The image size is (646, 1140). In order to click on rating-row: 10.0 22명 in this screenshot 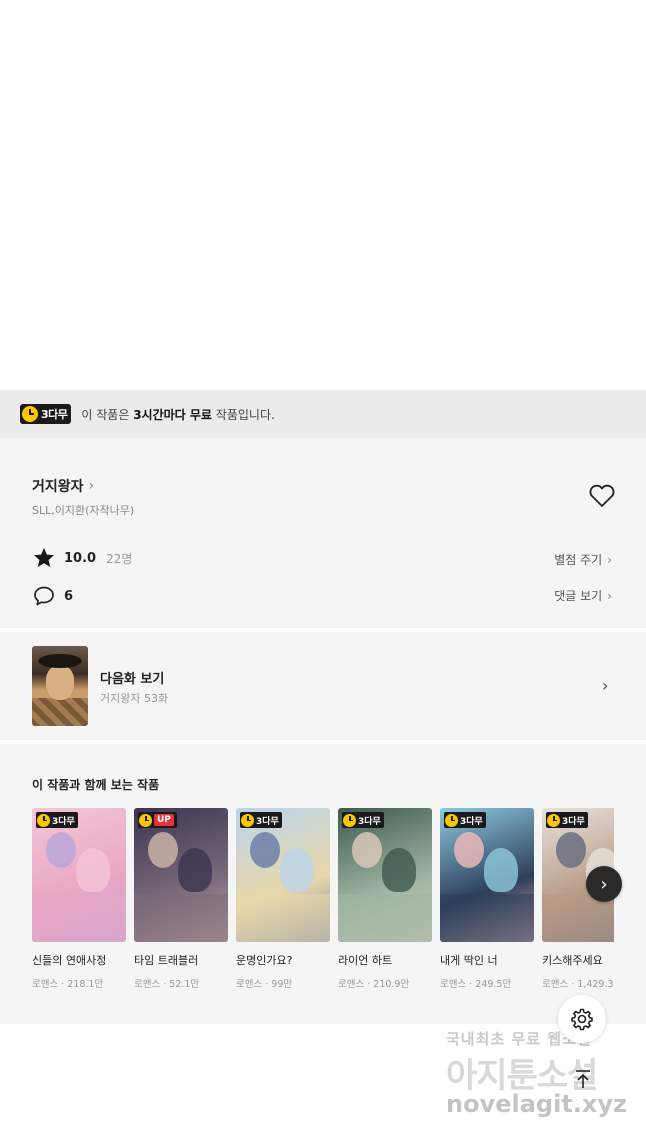, I will do `click(82, 558)`.